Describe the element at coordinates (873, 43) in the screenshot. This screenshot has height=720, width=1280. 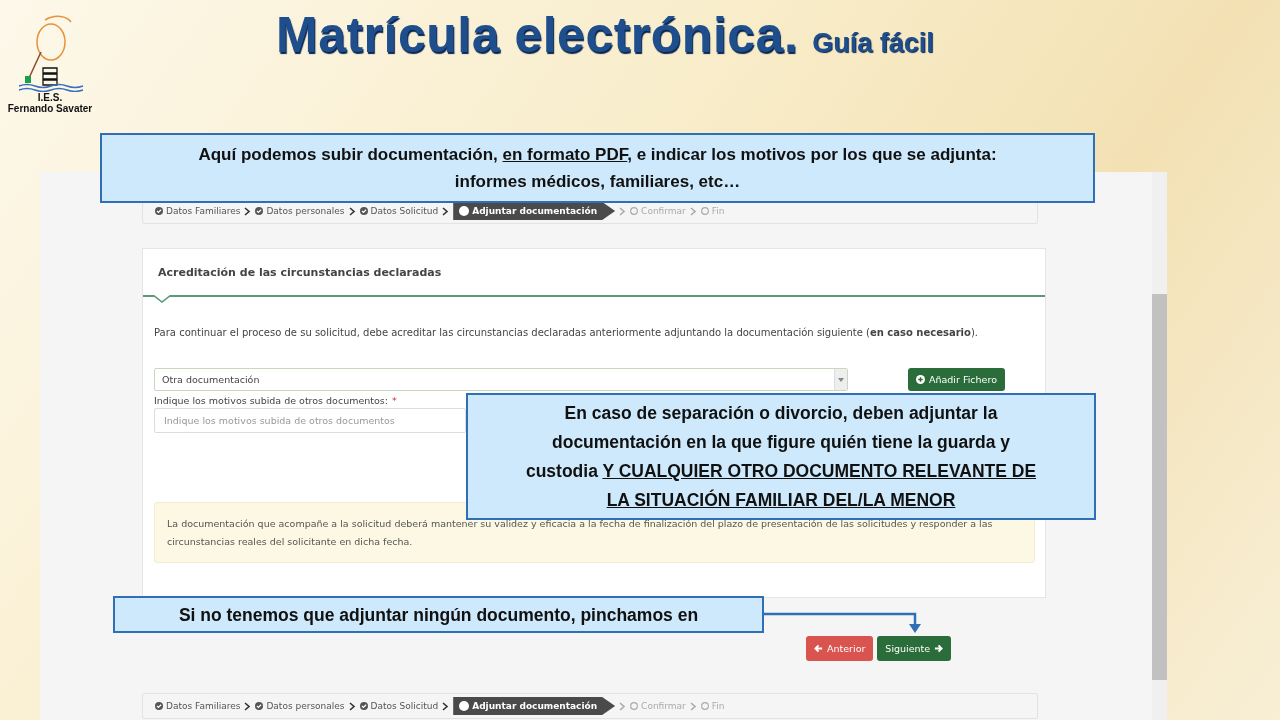
I see `slide-subtitle: Guía fácil` at that location.